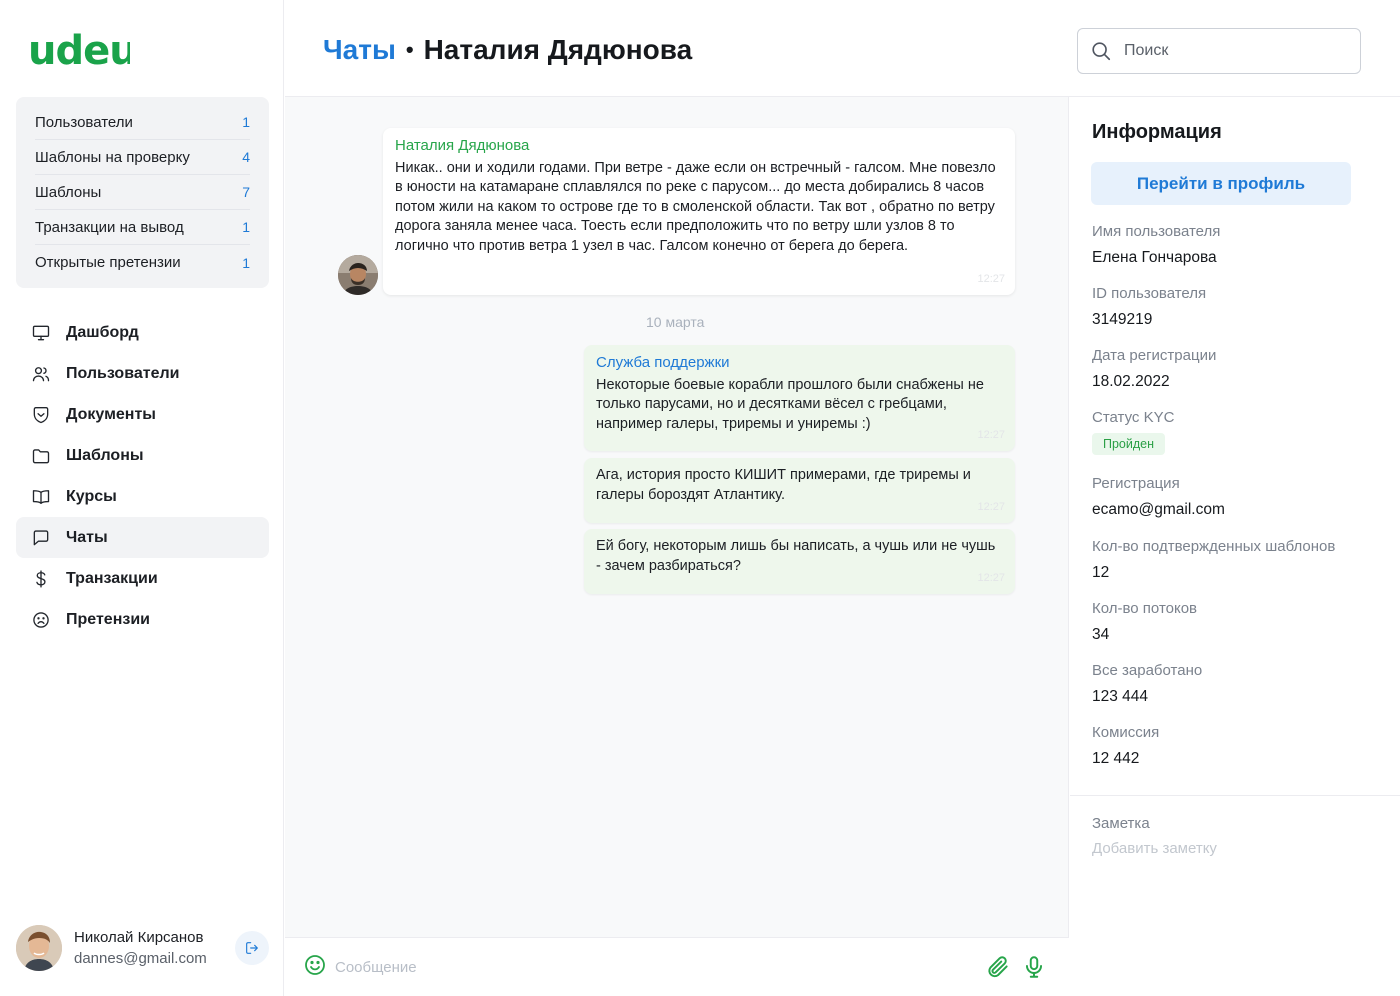 The width and height of the screenshot is (1400, 996). What do you see at coordinates (142, 192) in the screenshot?
I see `counter-templates: Шаблоны 7` at bounding box center [142, 192].